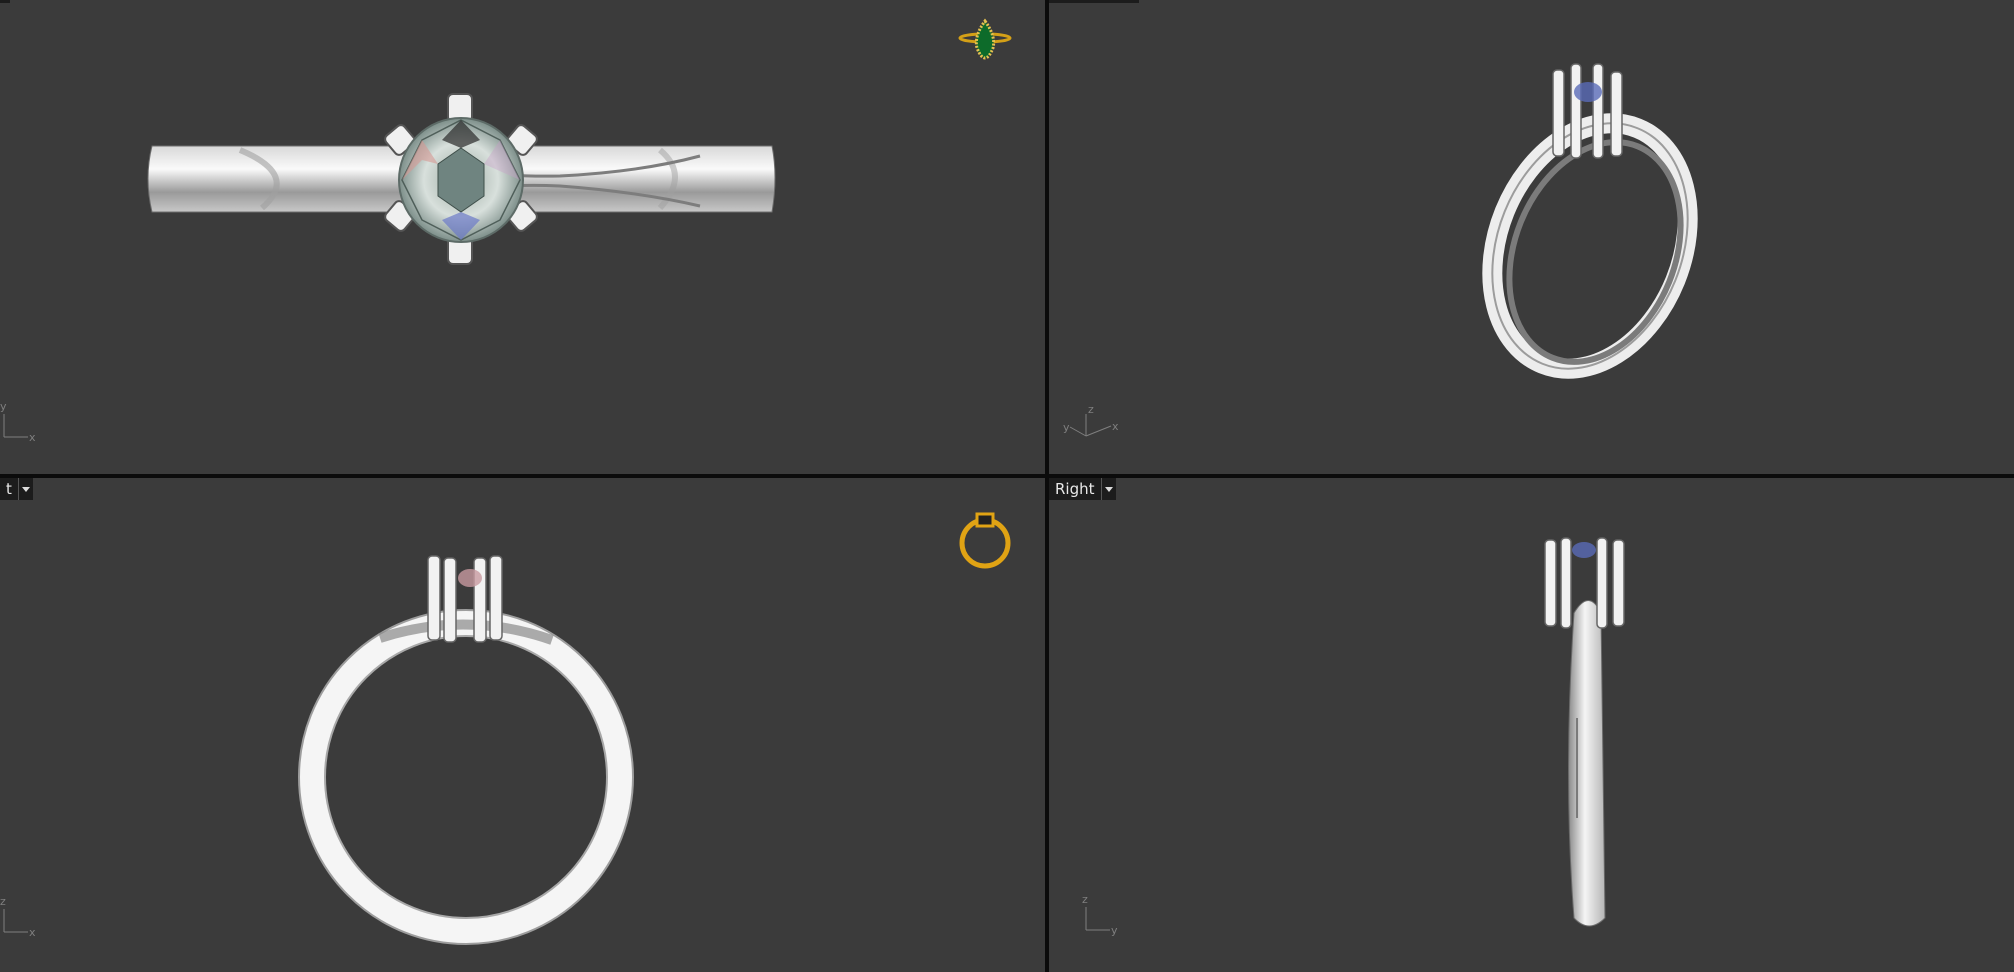 The image size is (2014, 972). Describe the element at coordinates (1100, 915) in the screenshot. I see `right-axis-indicator: y z` at that location.